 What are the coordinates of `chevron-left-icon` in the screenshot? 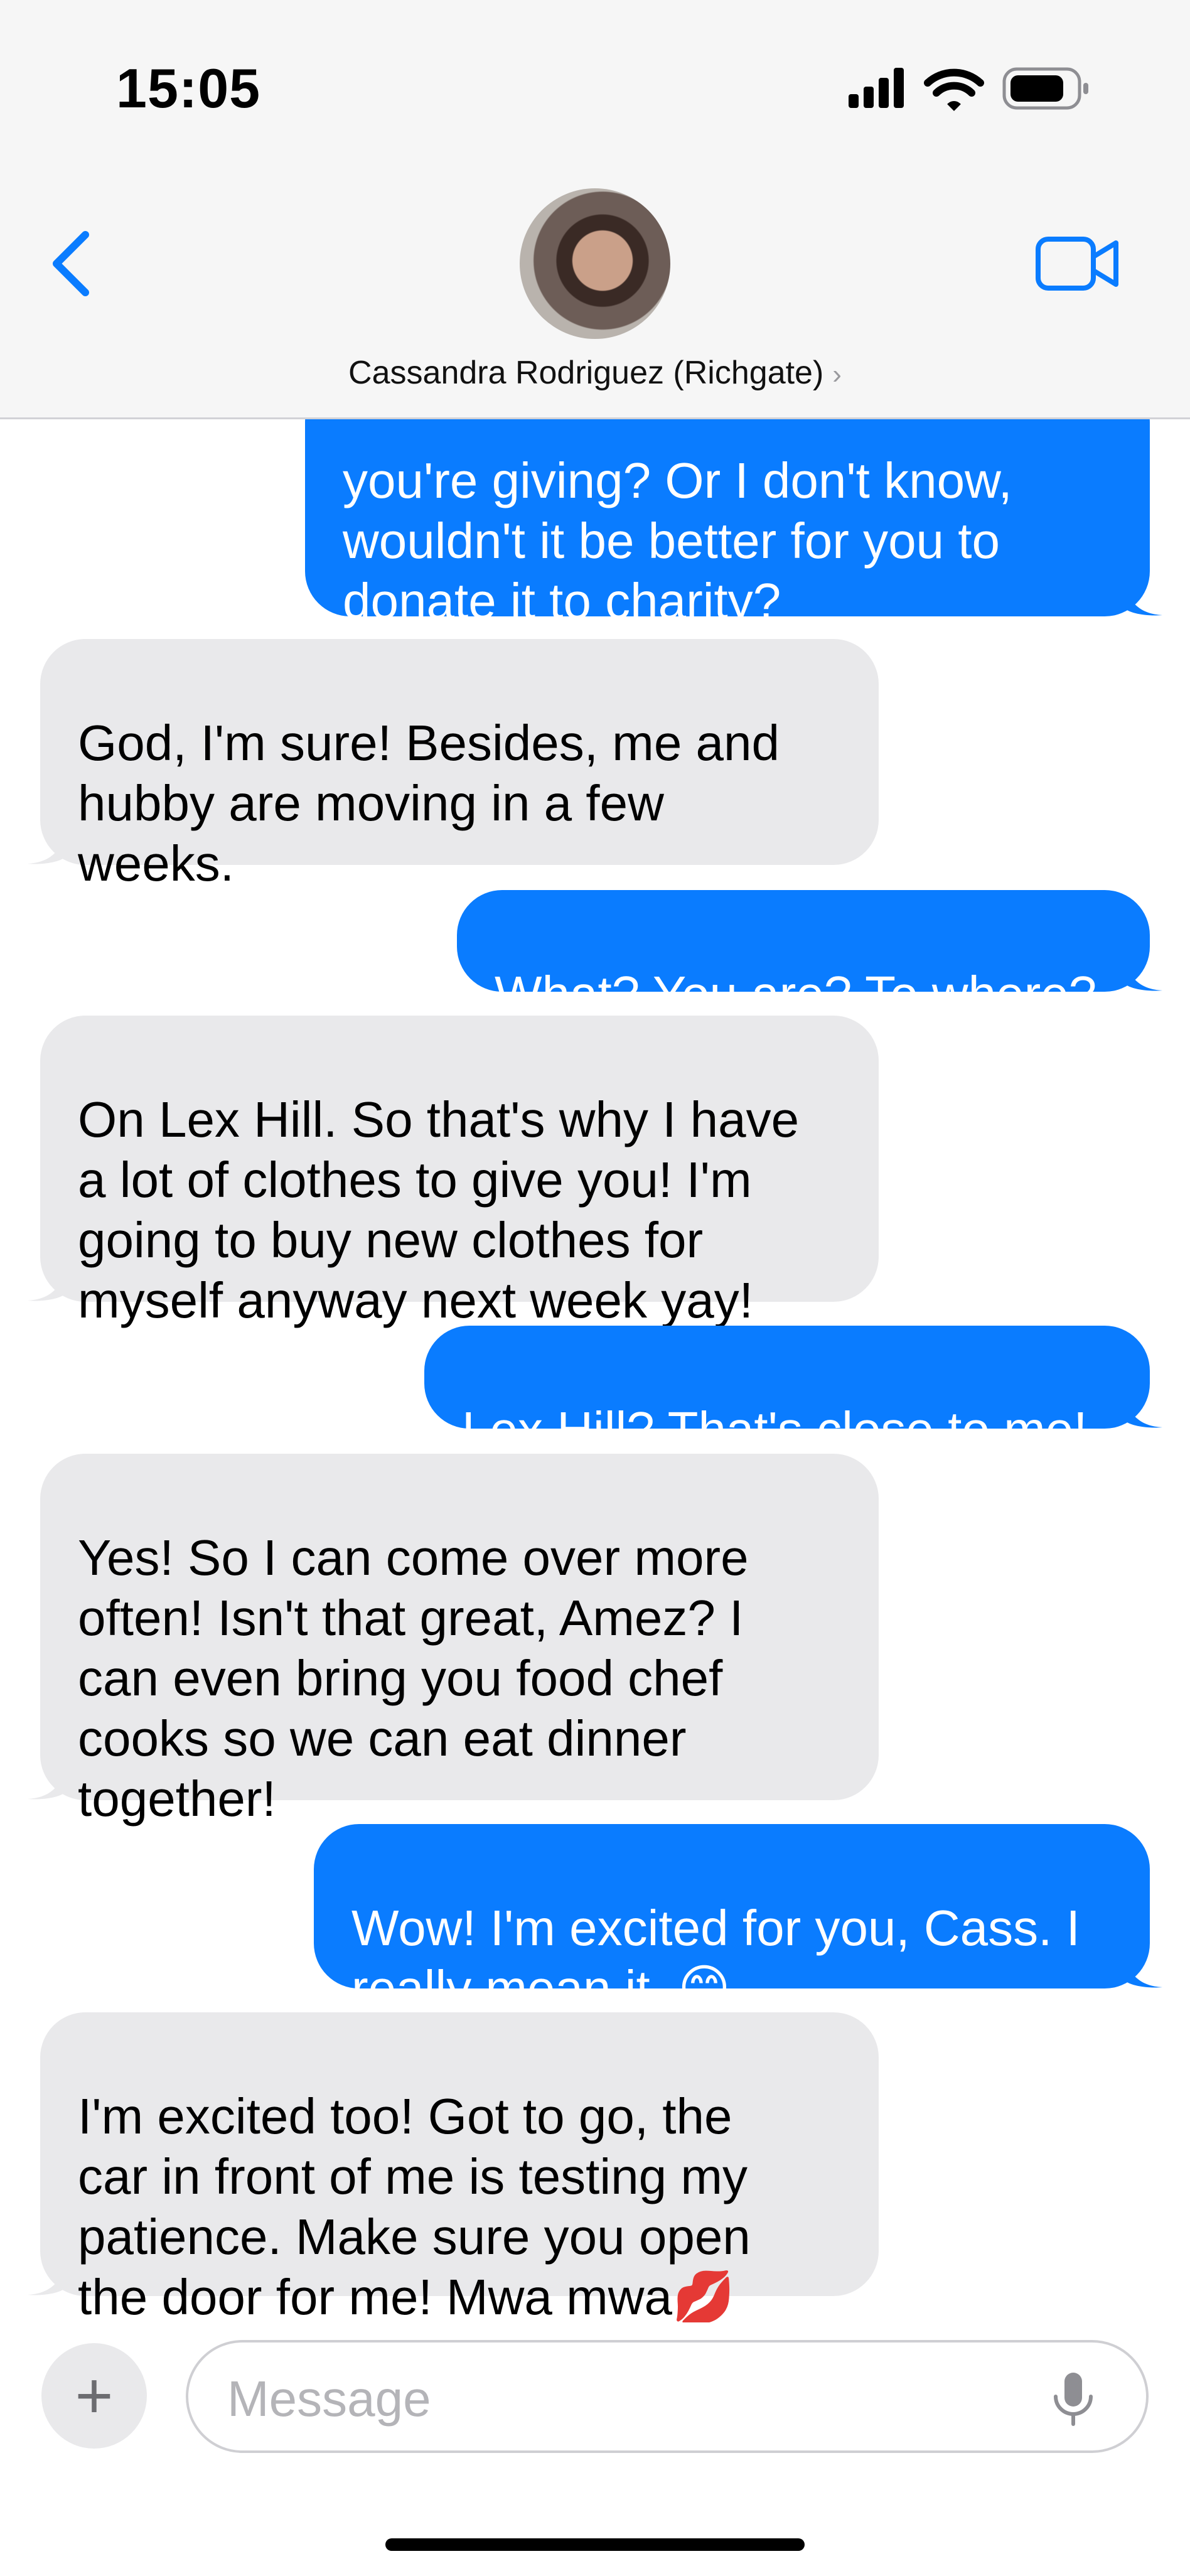 It's located at (71, 263).